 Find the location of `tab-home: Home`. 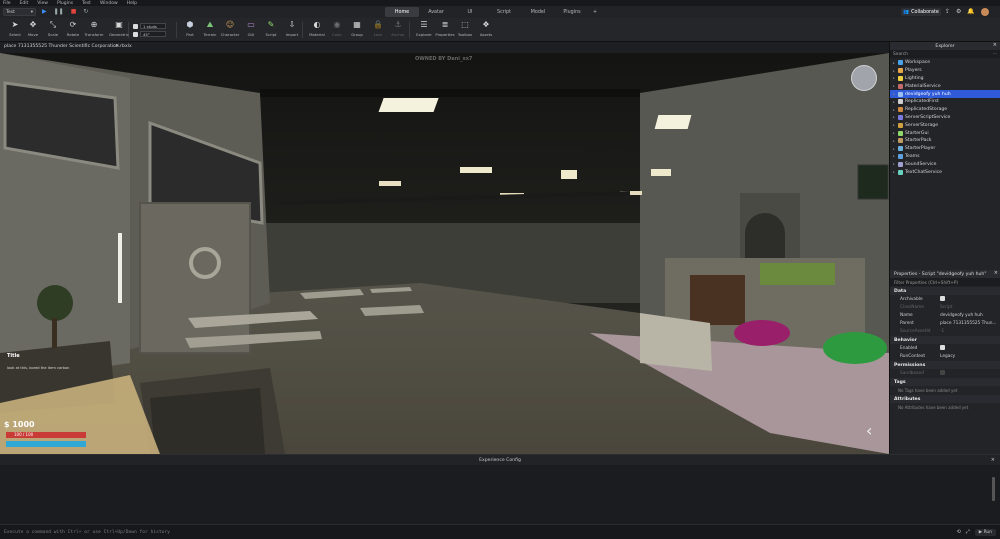

tab-home: Home is located at coordinates (402, 12).